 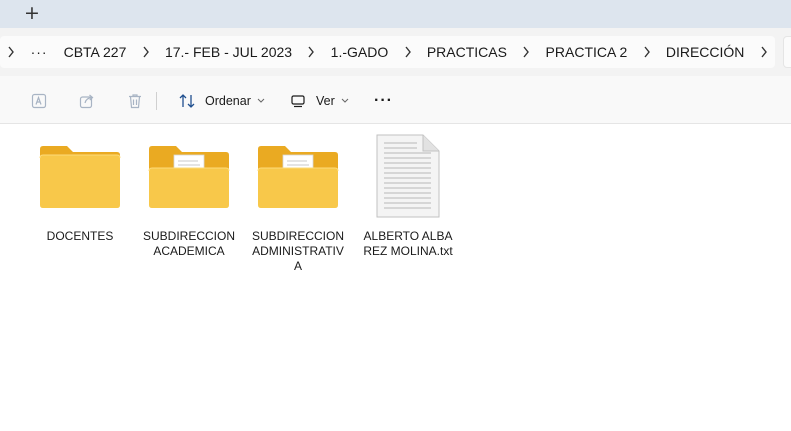 I want to click on delete-button, so click(x=135, y=101).